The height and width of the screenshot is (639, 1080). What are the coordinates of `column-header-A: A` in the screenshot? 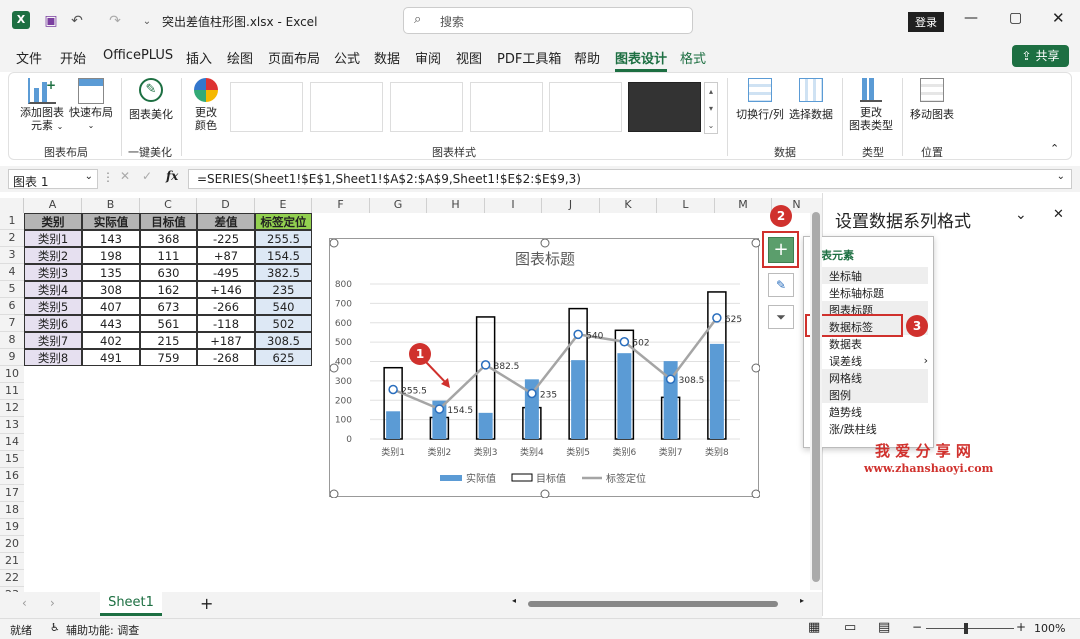 It's located at (53, 205).